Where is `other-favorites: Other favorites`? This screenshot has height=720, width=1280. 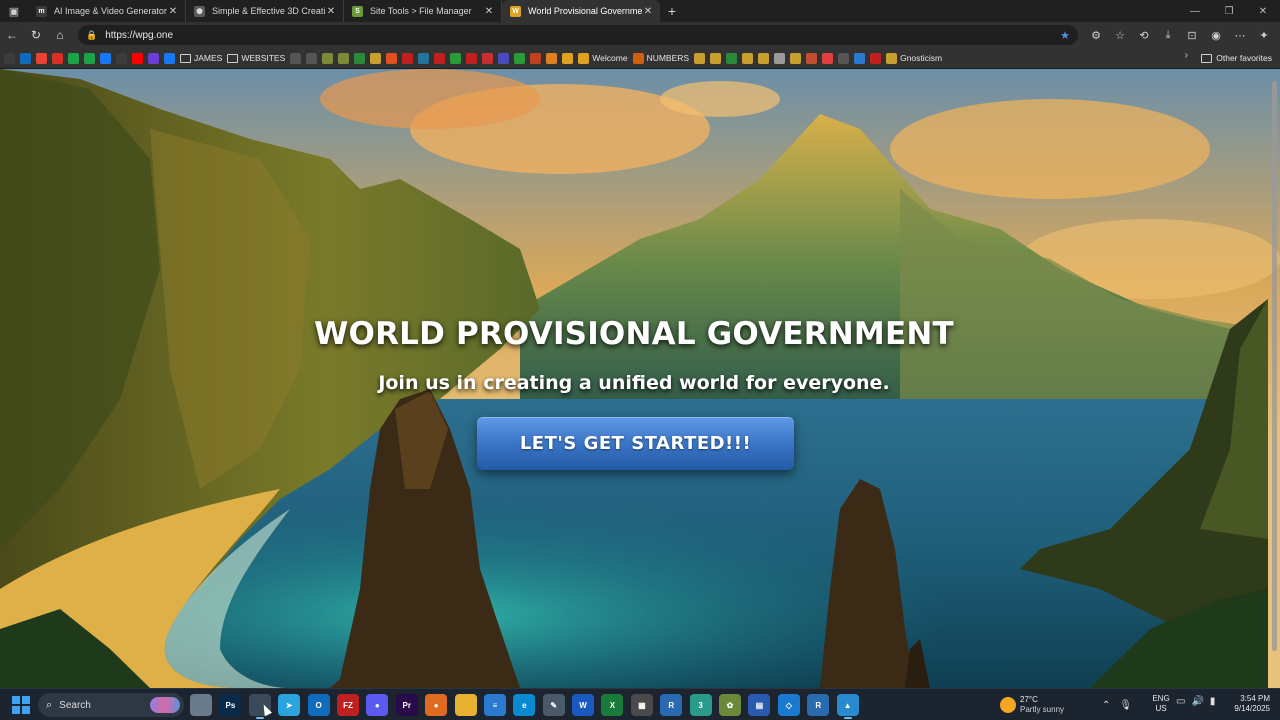
other-favorites: Other favorites is located at coordinates (1236, 58).